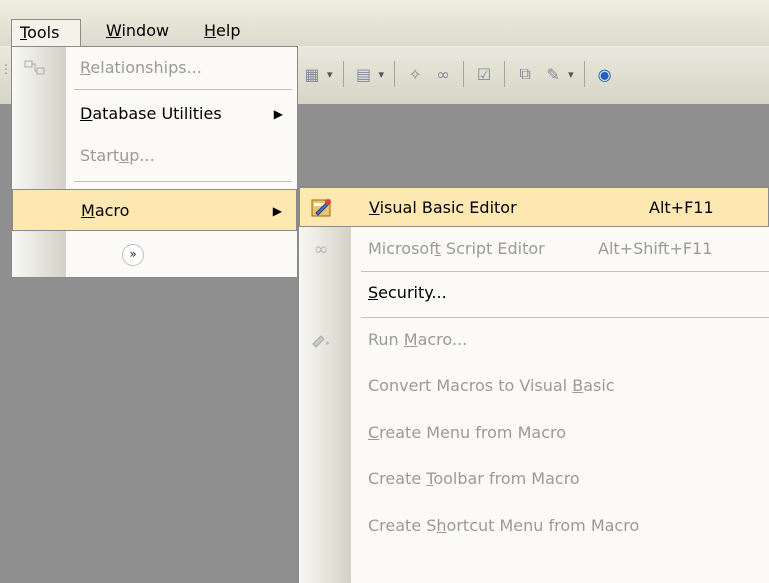 The height and width of the screenshot is (583, 769). What do you see at coordinates (364, 74) in the screenshot?
I see `analyze-icon: ▤` at bounding box center [364, 74].